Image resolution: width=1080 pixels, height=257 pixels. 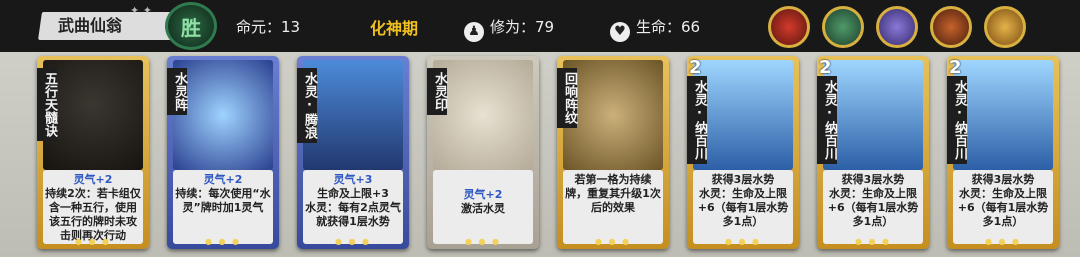 I want to click on victory-label: 胜, so click(x=191, y=27).